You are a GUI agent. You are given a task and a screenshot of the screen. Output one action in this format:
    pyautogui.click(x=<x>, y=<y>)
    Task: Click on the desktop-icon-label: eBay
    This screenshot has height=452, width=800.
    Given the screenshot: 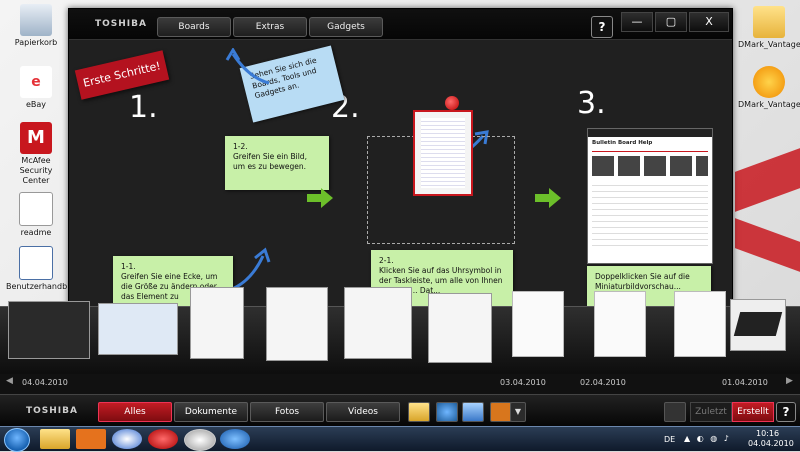 What is the action you would take?
    pyautogui.click(x=36, y=104)
    